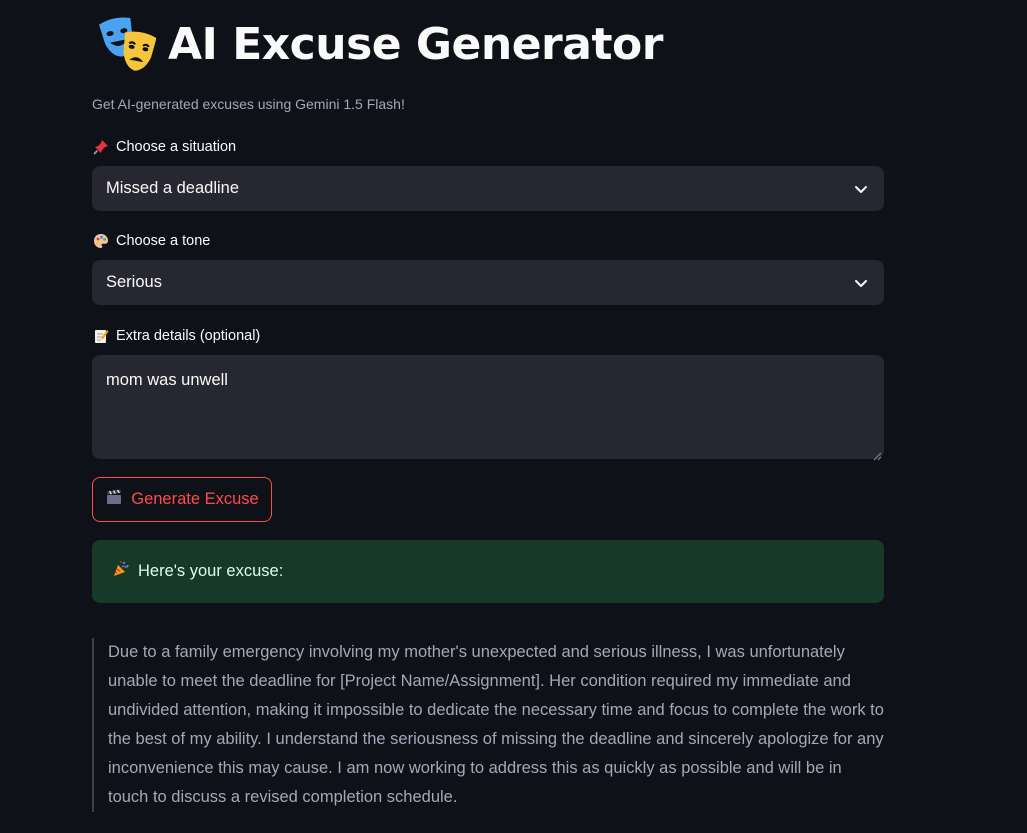 The width and height of the screenshot is (1027, 833). Describe the element at coordinates (488, 282) in the screenshot. I see `tone-select: Serious` at that location.